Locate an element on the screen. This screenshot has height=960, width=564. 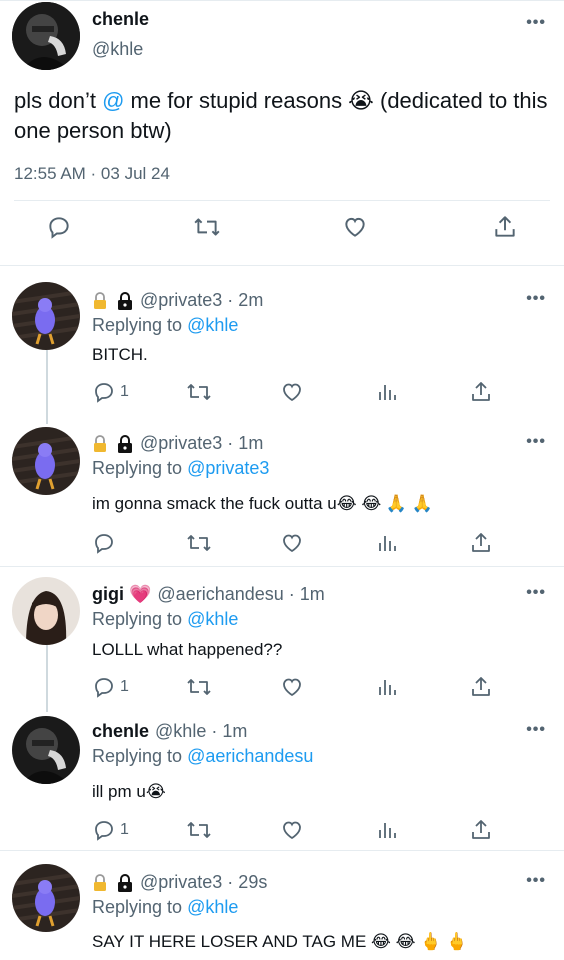
reply-header: @private3 · 2m is located at coordinates (177, 300).